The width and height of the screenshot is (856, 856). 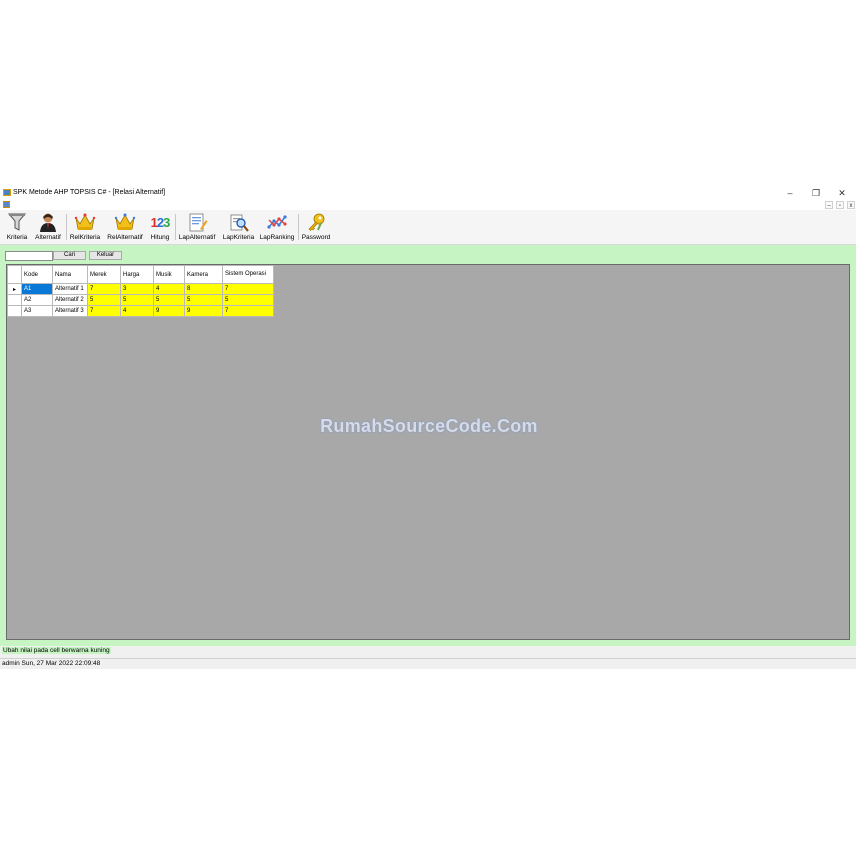 What do you see at coordinates (203, 311) in the screenshot?
I see `cell-kamera: 9` at bounding box center [203, 311].